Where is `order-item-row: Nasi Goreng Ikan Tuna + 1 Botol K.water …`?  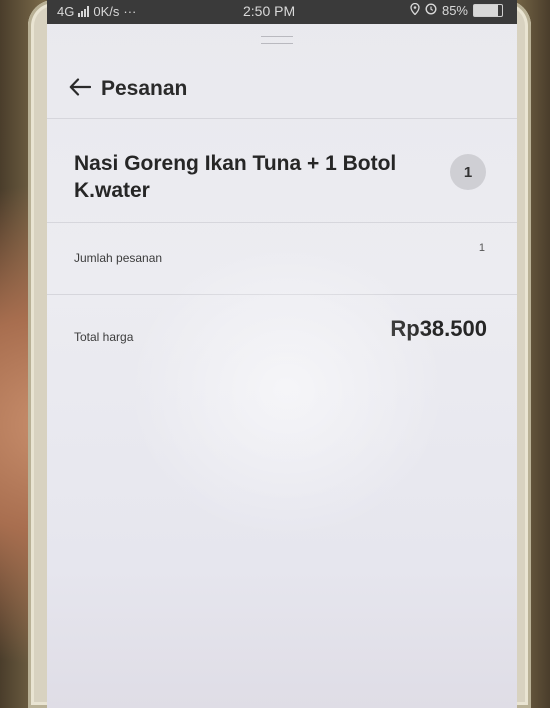
order-item-row: Nasi Goreng Ikan Tuna + 1 Botol K.water … is located at coordinates (282, 171).